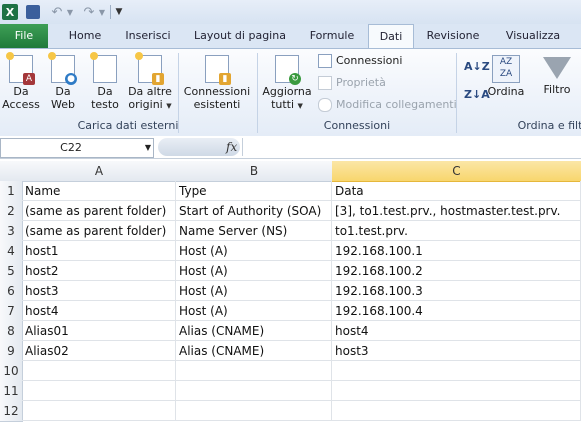 This screenshot has height=422, width=581. I want to click on tab-file: File, so click(24, 36).